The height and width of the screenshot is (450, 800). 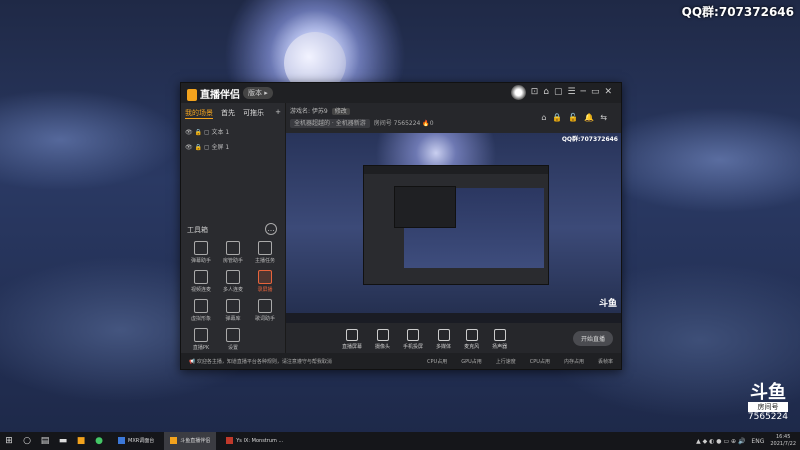 I want to click on app-logo: 直播伴侣, so click(x=213, y=93).